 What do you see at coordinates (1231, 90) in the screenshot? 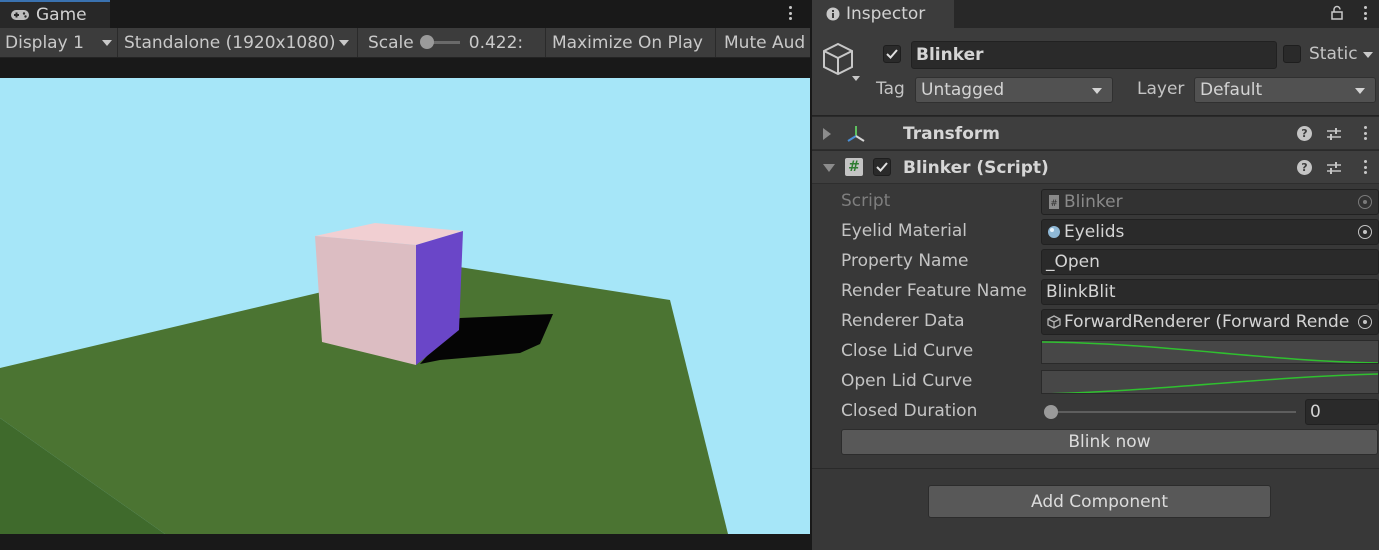
I see `layer-value: Default` at bounding box center [1231, 90].